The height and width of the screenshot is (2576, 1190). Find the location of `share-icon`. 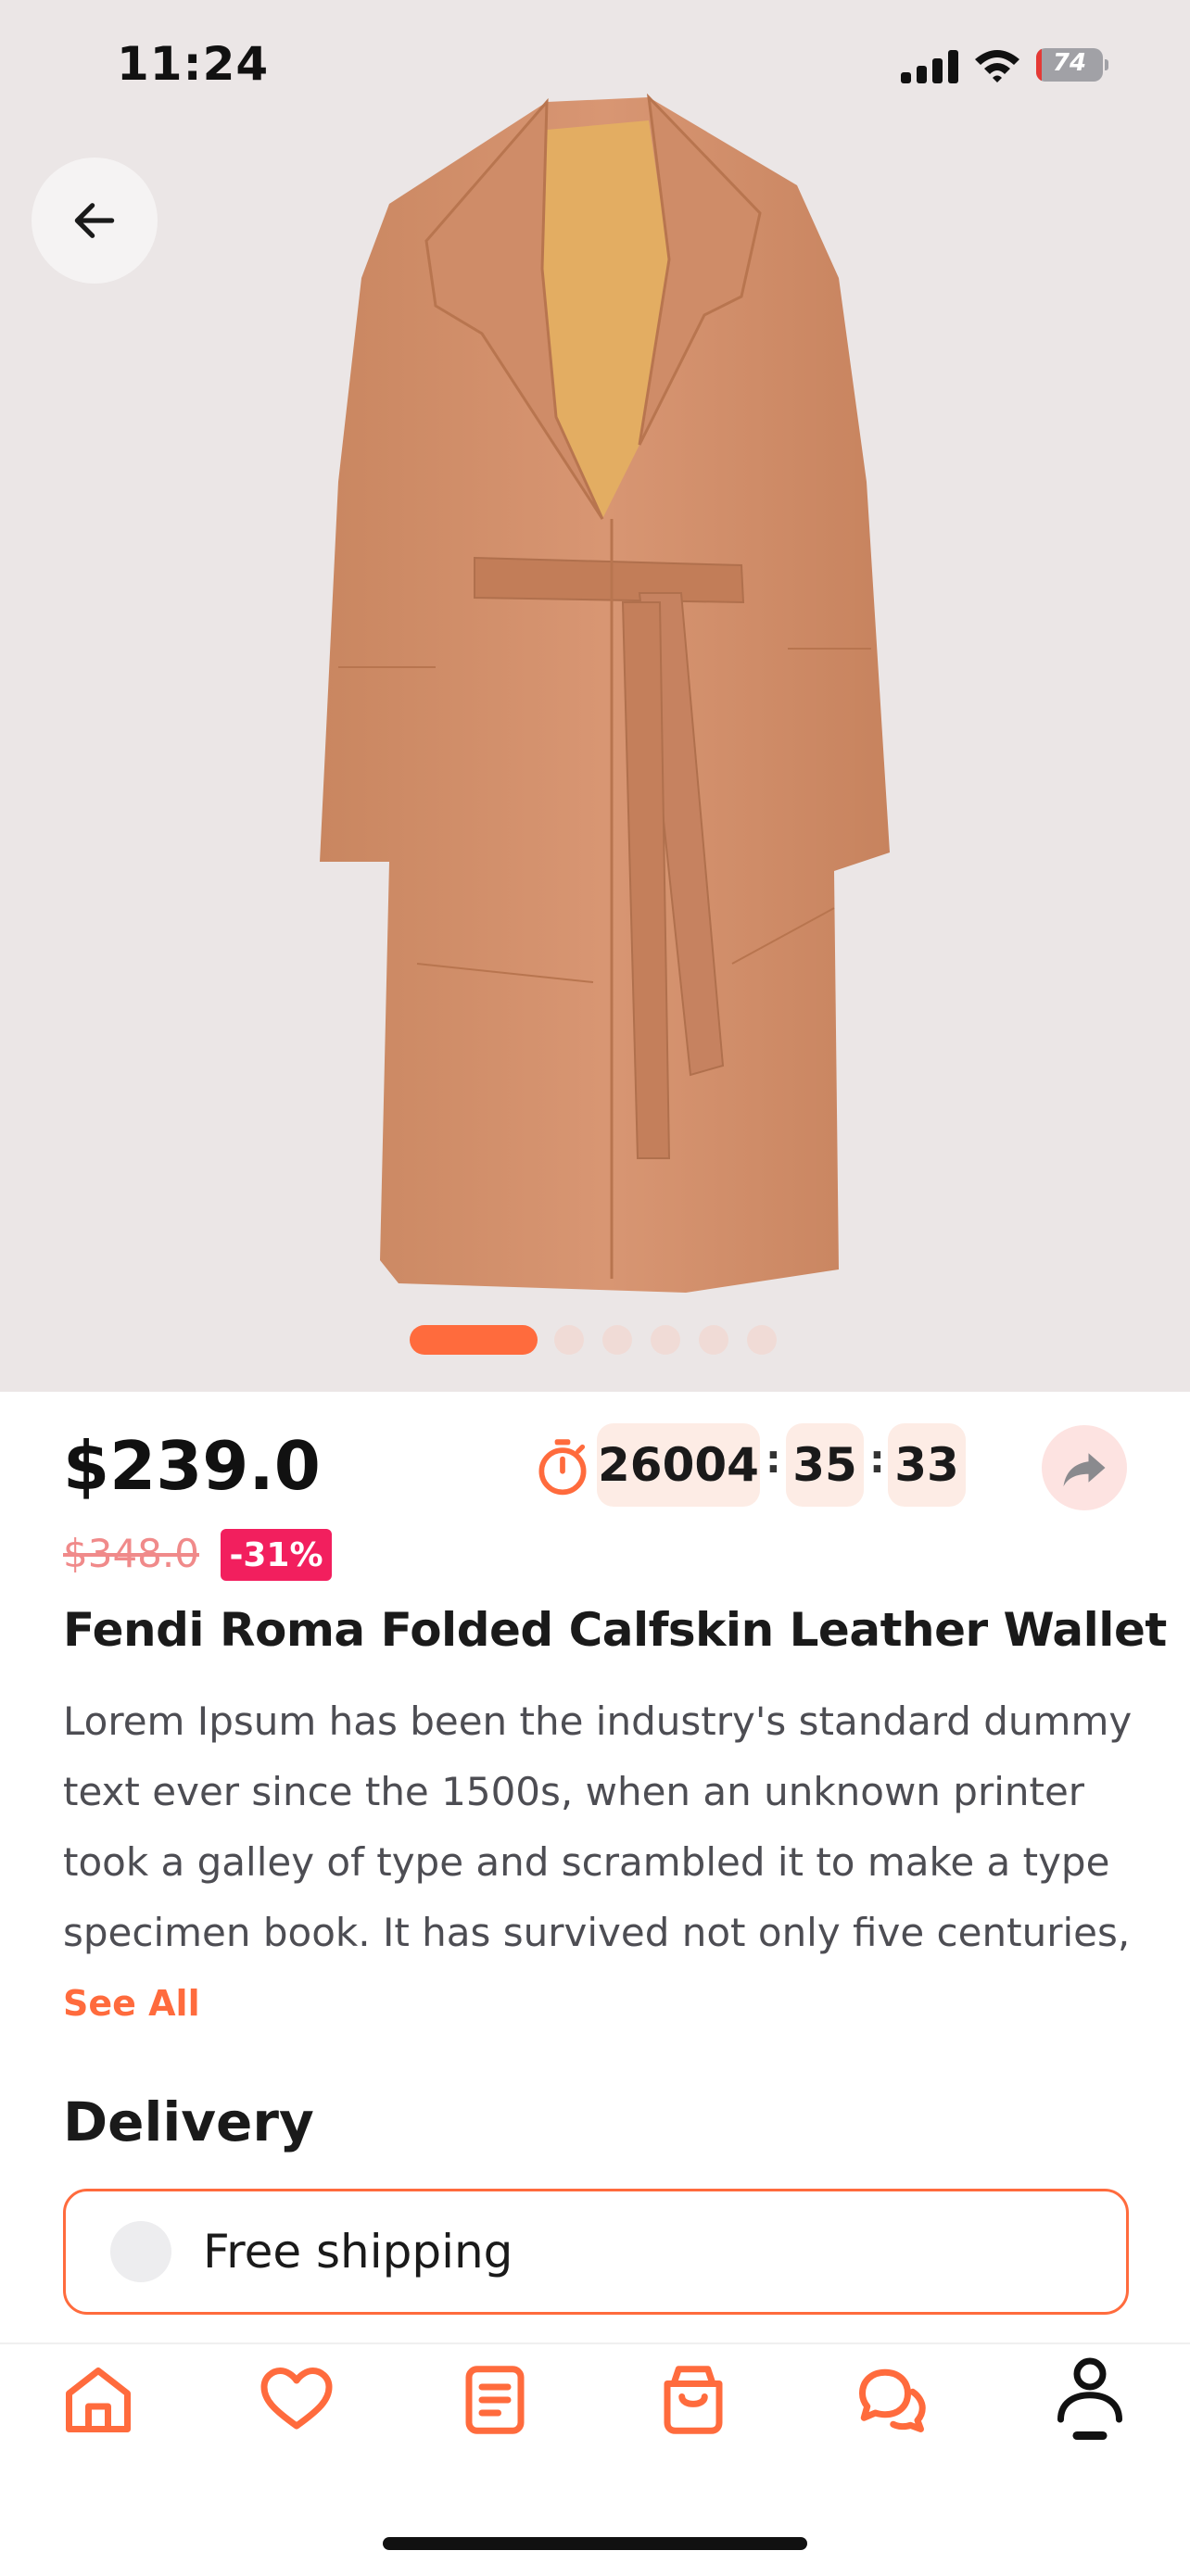

share-icon is located at coordinates (1084, 1470).